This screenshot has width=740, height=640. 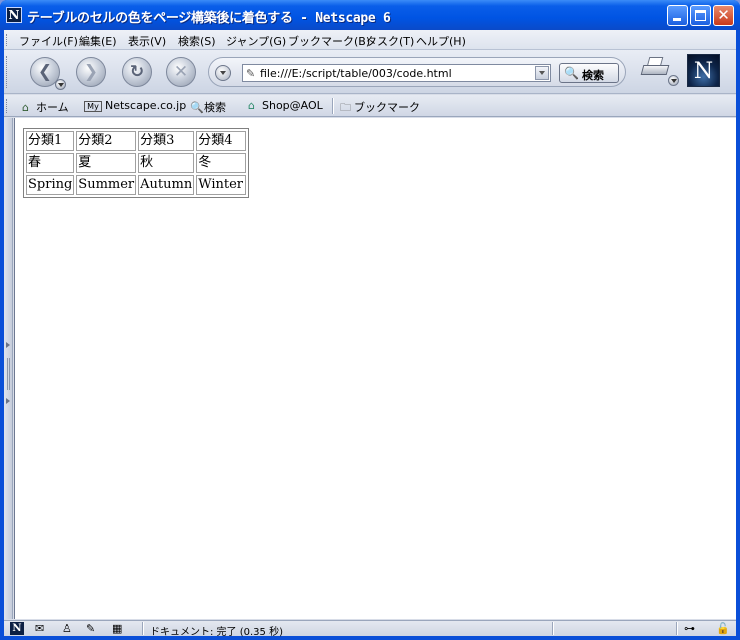 What do you see at coordinates (48, 41) in the screenshot?
I see `menu-file: ファイル(F)` at bounding box center [48, 41].